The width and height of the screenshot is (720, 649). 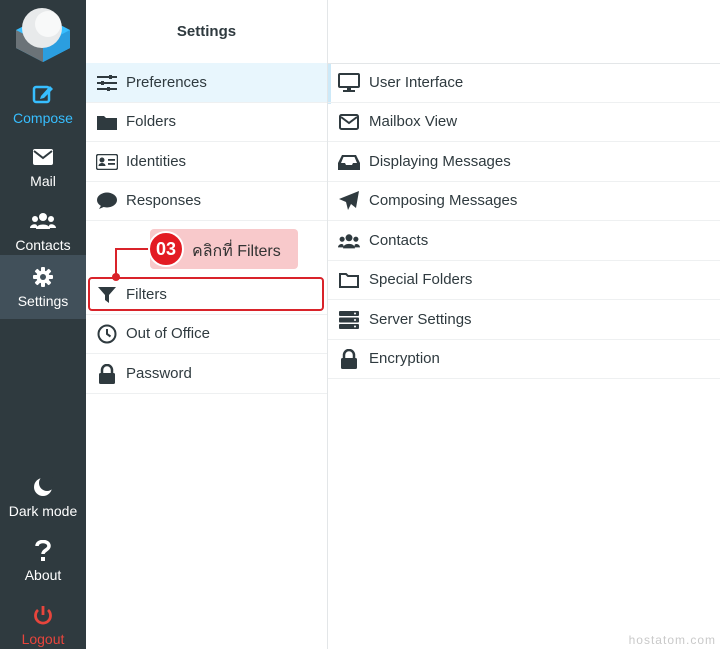 I want to click on settings-item-password: Password, so click(x=206, y=374).